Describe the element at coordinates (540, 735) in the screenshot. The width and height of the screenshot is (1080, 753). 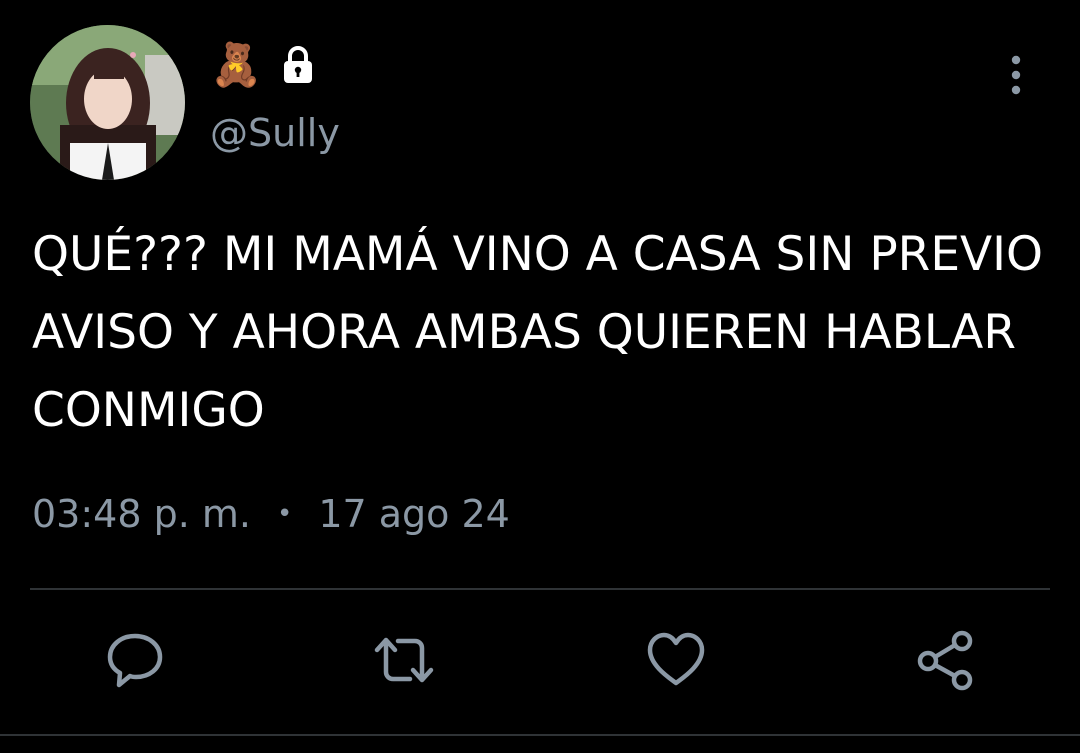
I see `bottom-divider` at that location.